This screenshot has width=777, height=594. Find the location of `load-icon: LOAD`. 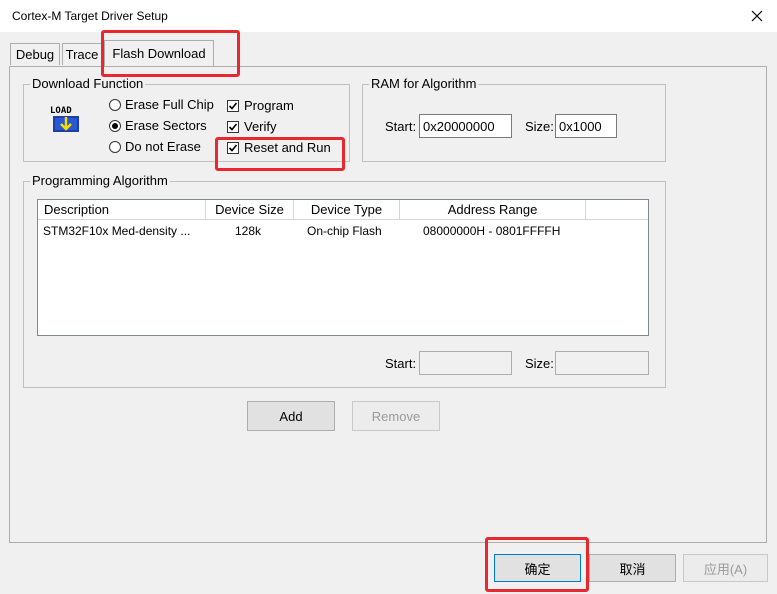

load-icon: LOAD is located at coordinates (67, 119).